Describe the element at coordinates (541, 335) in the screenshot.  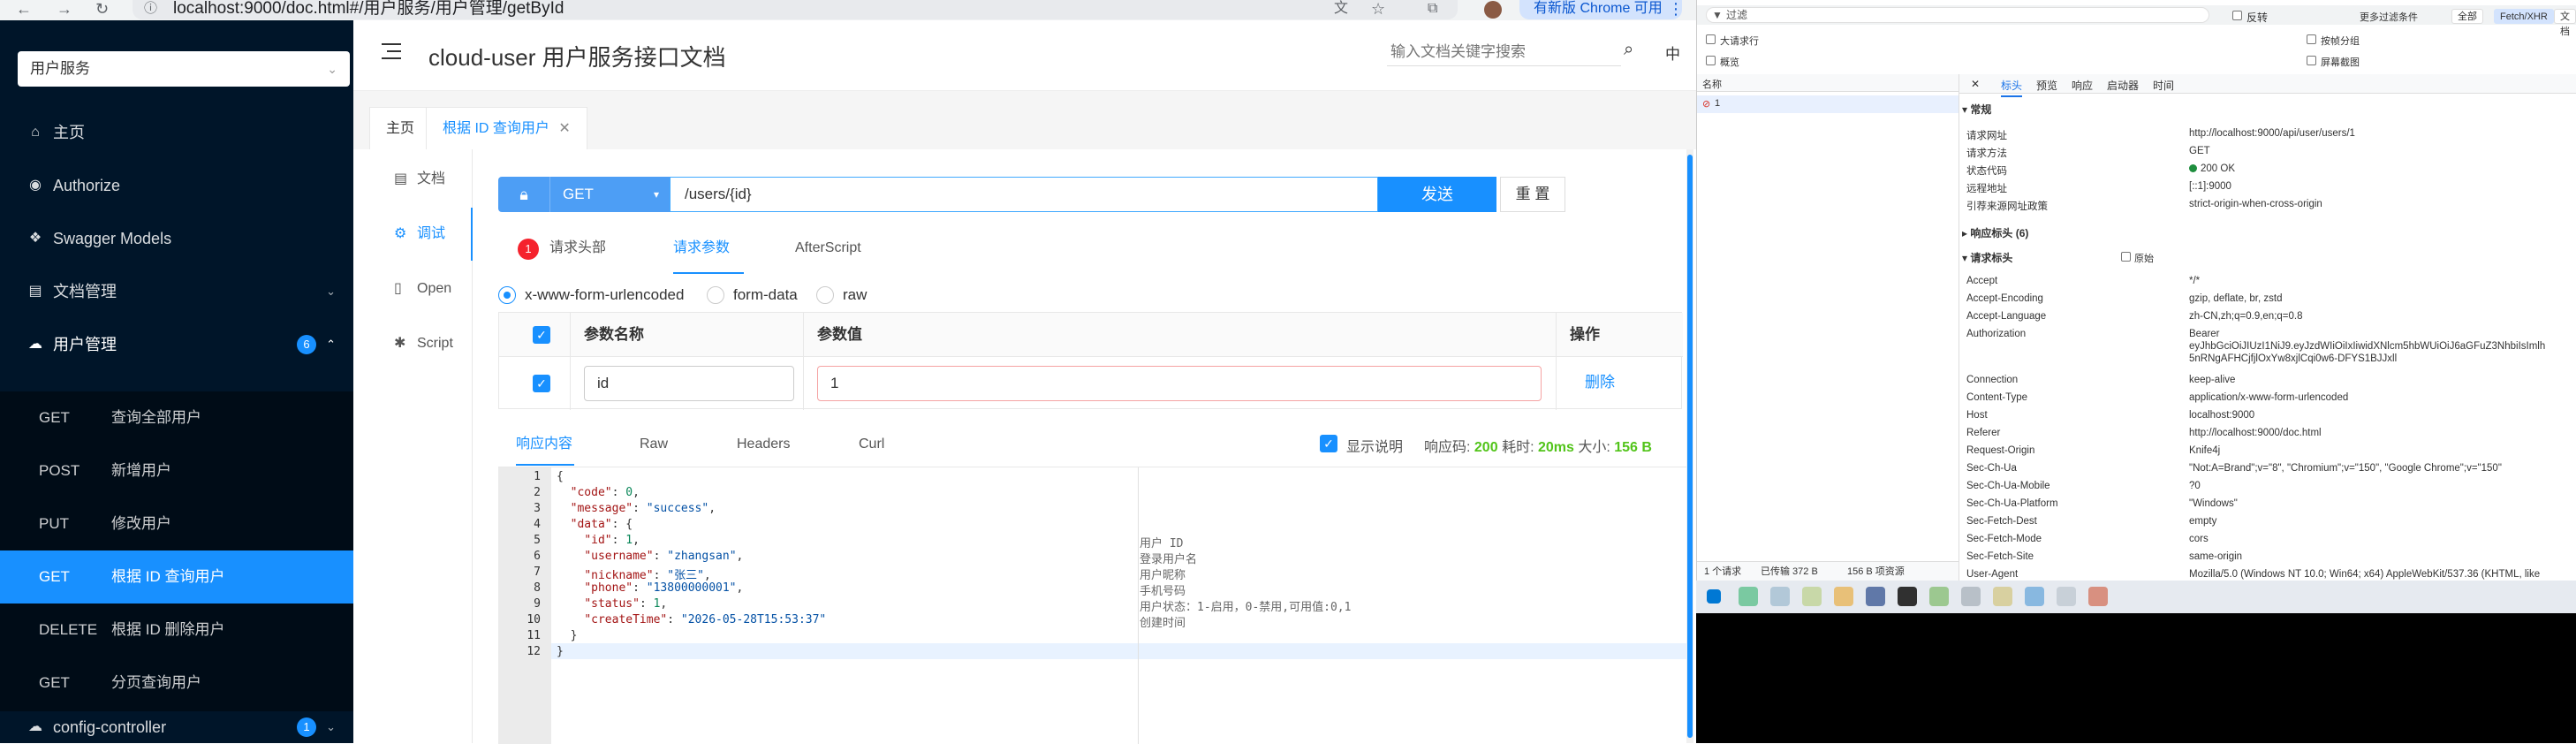
I see `select-all-checkbox: ✓` at that location.